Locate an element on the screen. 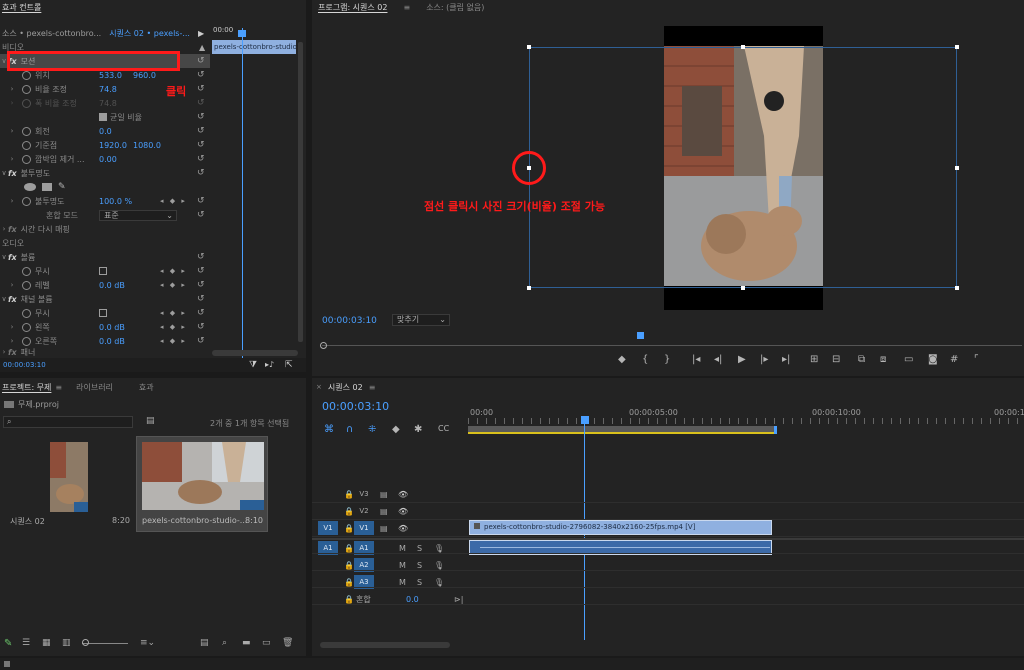 The image size is (1024, 670). solo-button: S is located at coordinates (419, 565).